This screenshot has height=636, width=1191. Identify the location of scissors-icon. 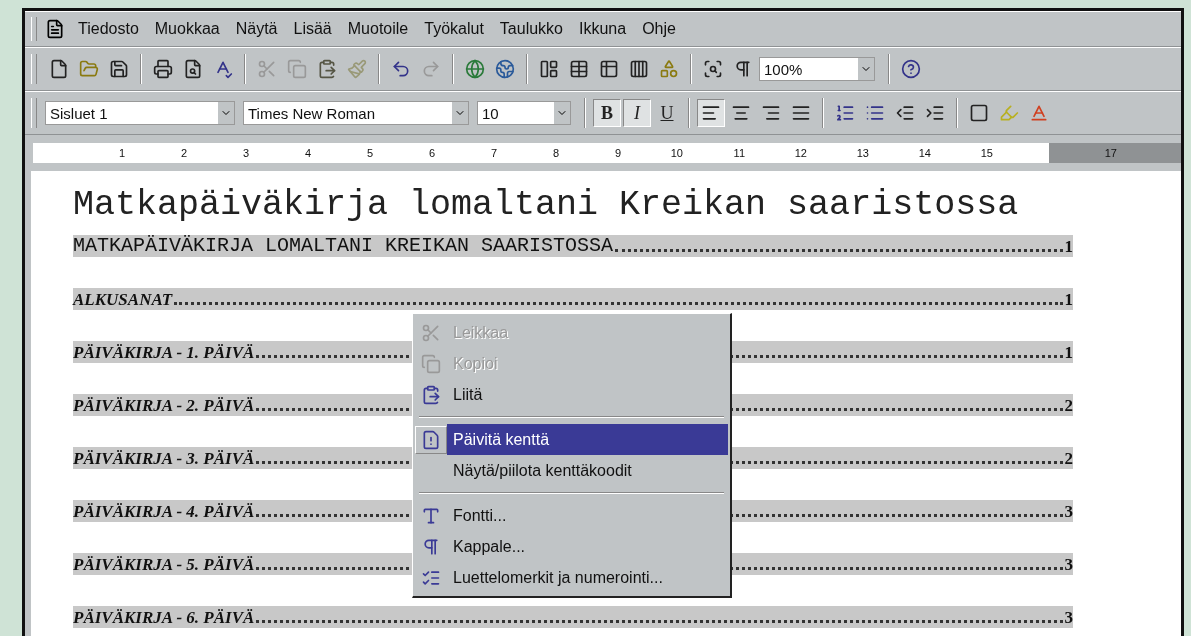
(431, 332).